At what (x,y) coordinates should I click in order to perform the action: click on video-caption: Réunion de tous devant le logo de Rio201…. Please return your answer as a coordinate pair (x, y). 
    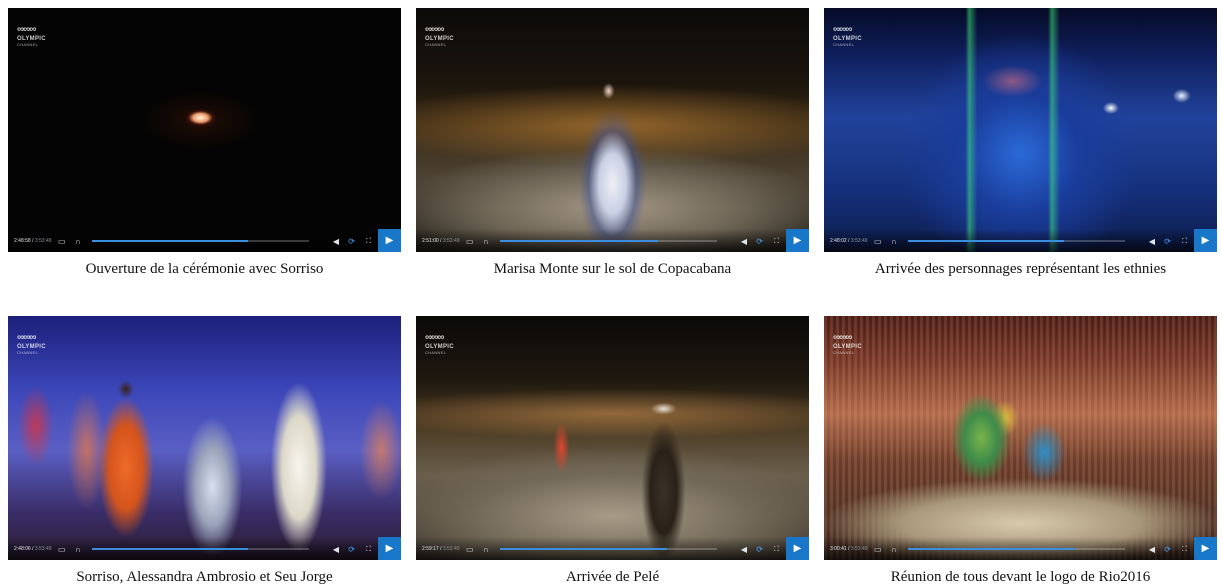
    Looking at the image, I should click on (1020, 577).